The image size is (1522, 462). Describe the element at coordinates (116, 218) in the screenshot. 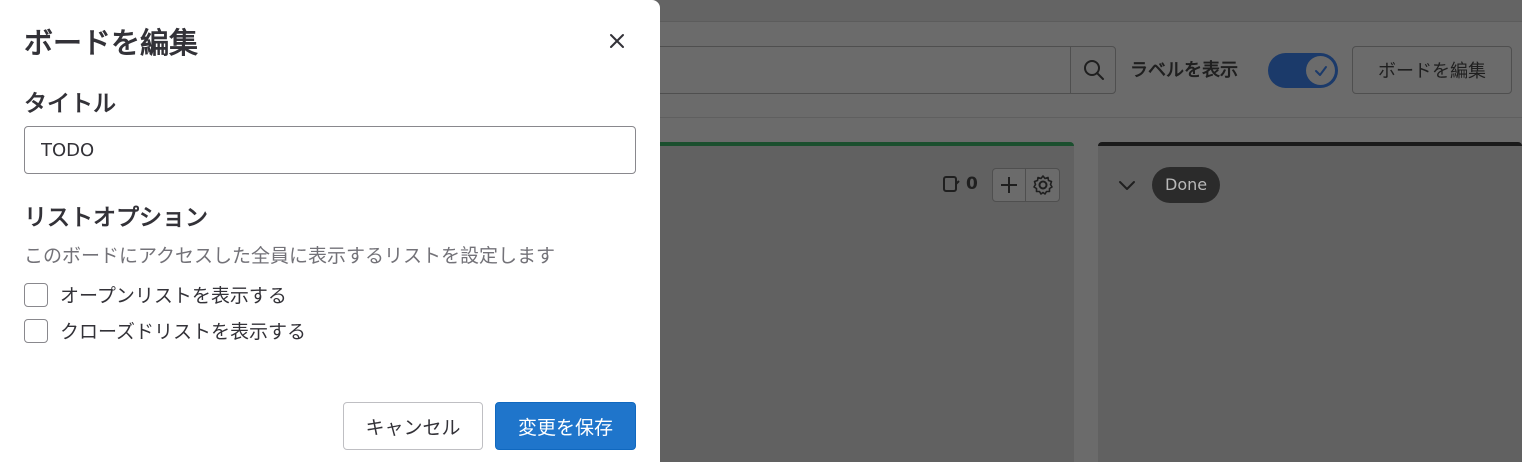

I see `list-options-heading: リストオプション` at that location.